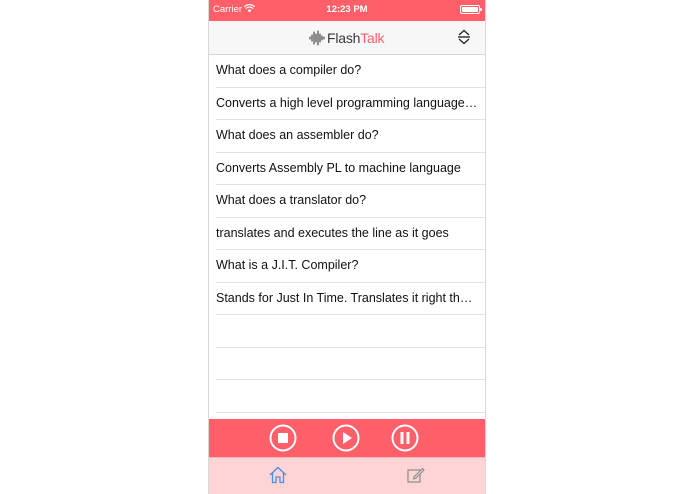  I want to click on tab-bar, so click(347, 475).